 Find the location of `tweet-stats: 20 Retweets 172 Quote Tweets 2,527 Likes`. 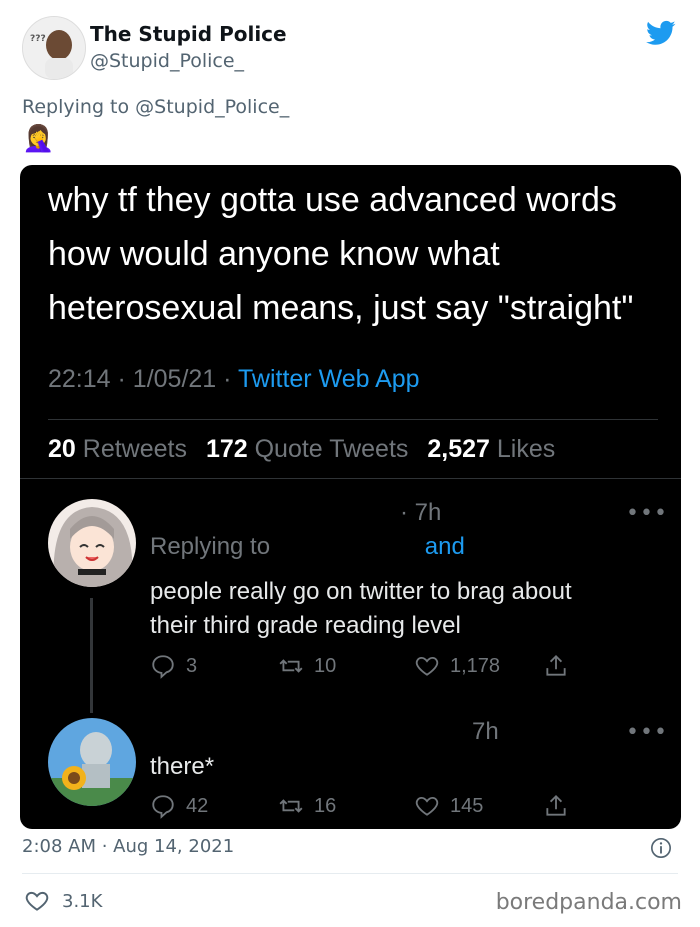

tweet-stats: 20 Retweets 172 Quote Tweets 2,527 Likes is located at coordinates (301, 449).